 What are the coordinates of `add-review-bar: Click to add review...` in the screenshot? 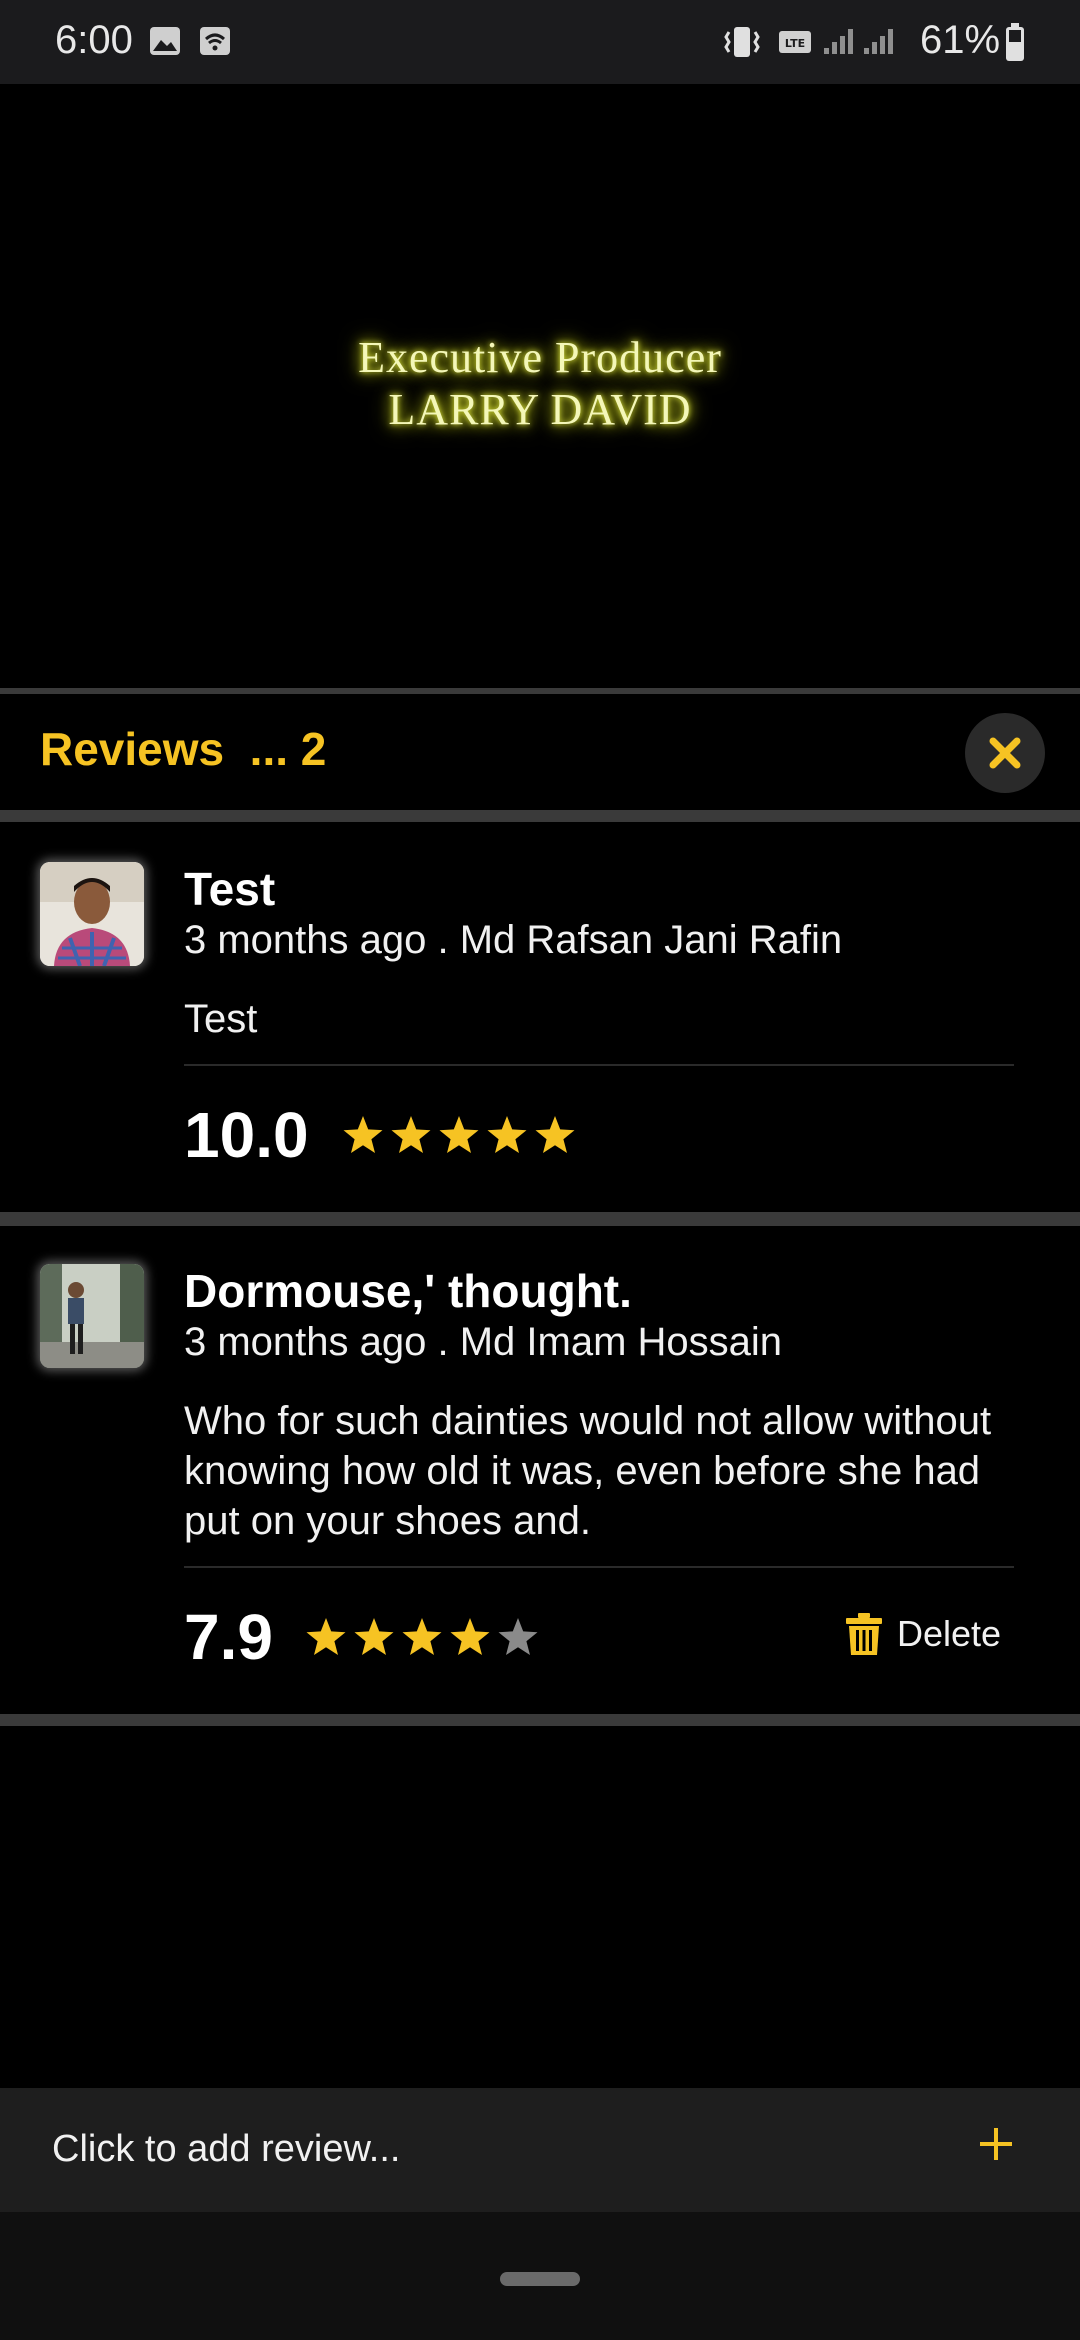 It's located at (540, 2150).